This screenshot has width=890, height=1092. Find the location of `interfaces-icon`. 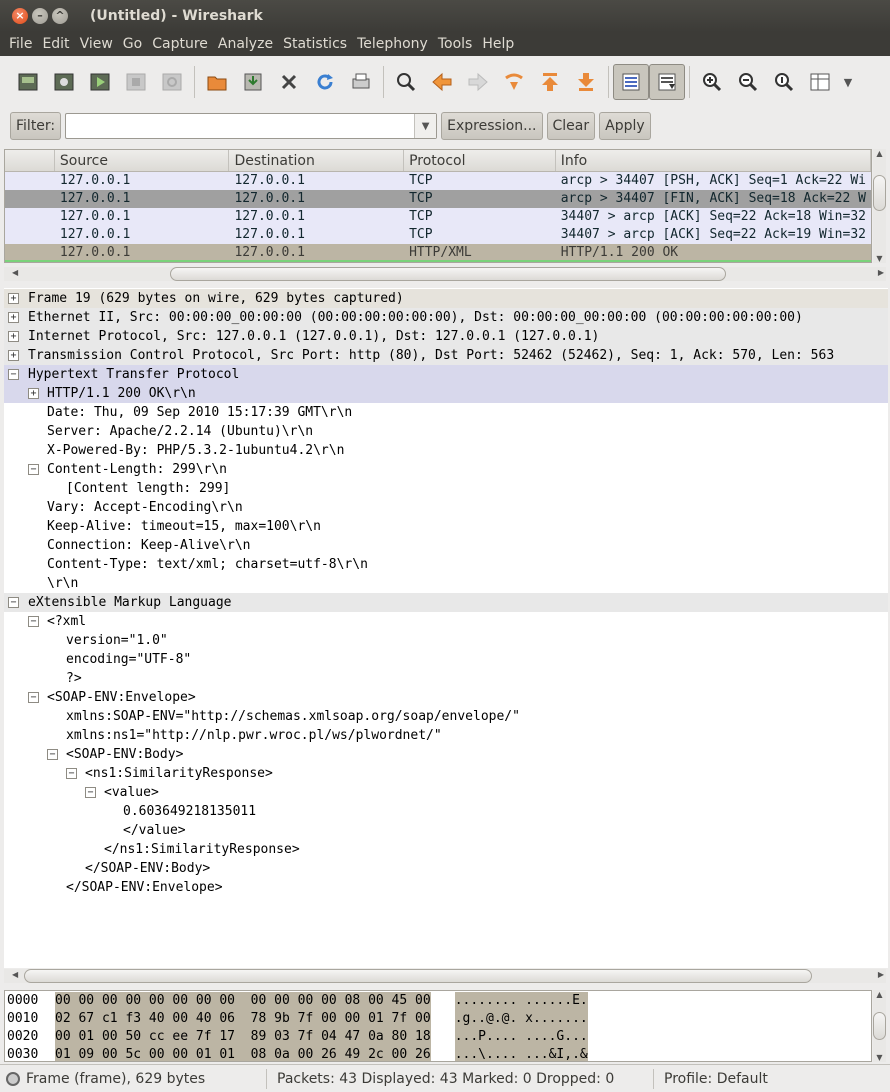

interfaces-icon is located at coordinates (28, 82).